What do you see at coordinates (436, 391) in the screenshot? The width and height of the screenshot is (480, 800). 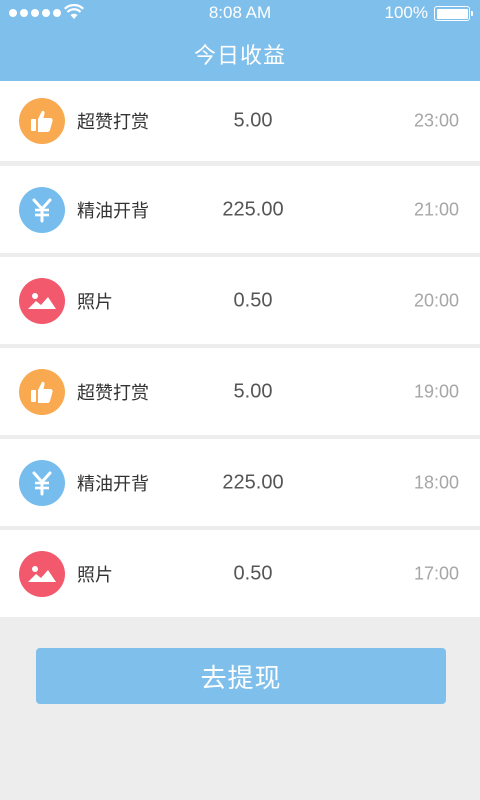 I see `item-time: 19:00` at bounding box center [436, 391].